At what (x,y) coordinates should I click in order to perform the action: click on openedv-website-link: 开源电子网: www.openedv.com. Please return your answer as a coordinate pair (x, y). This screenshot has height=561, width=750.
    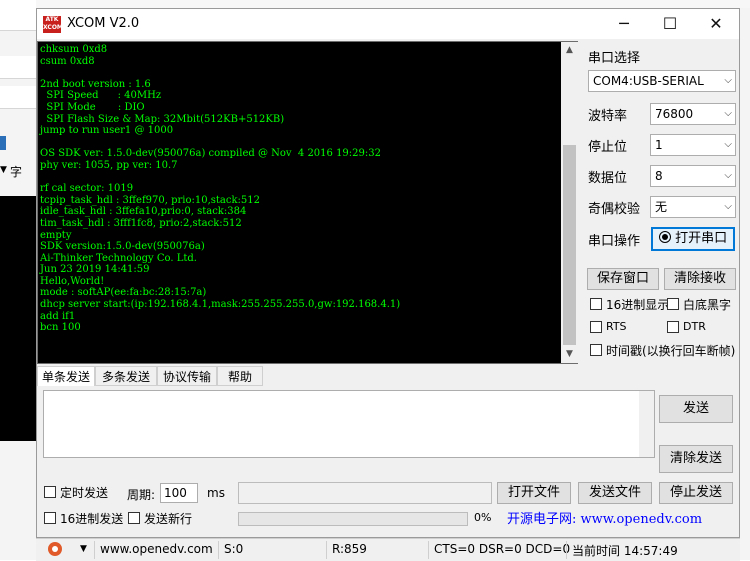
    Looking at the image, I should click on (604, 517).